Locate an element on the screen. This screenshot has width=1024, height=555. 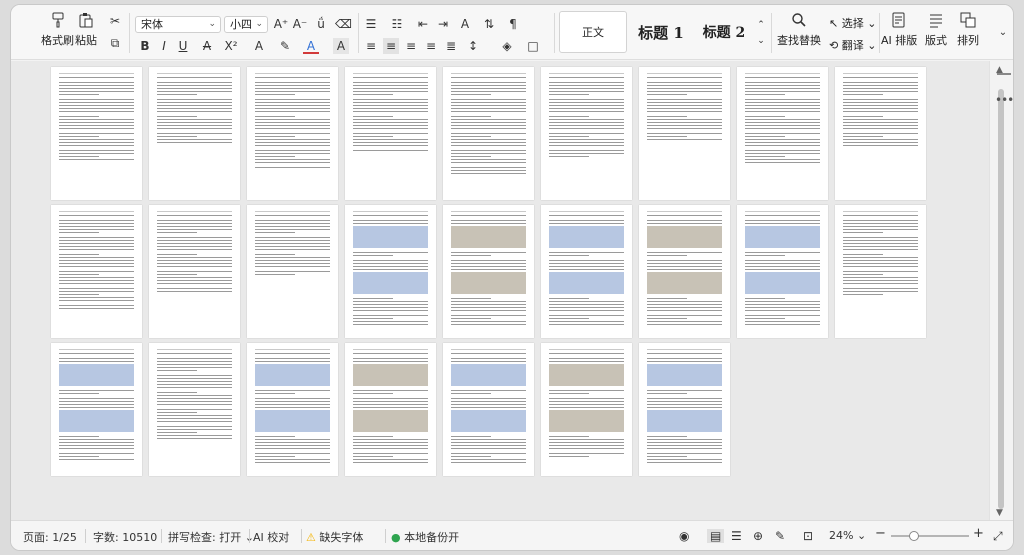
italic-icon: I is located at coordinates (164, 46).